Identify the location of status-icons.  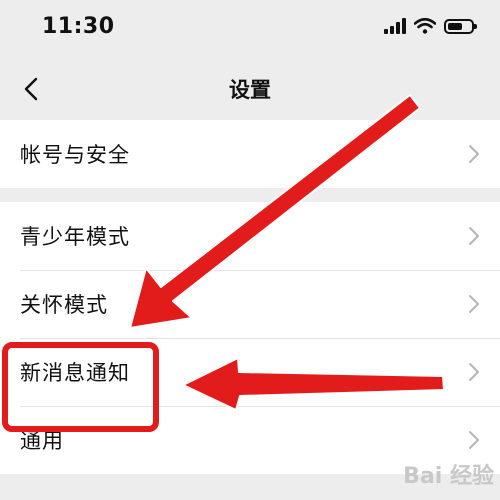
(430, 26).